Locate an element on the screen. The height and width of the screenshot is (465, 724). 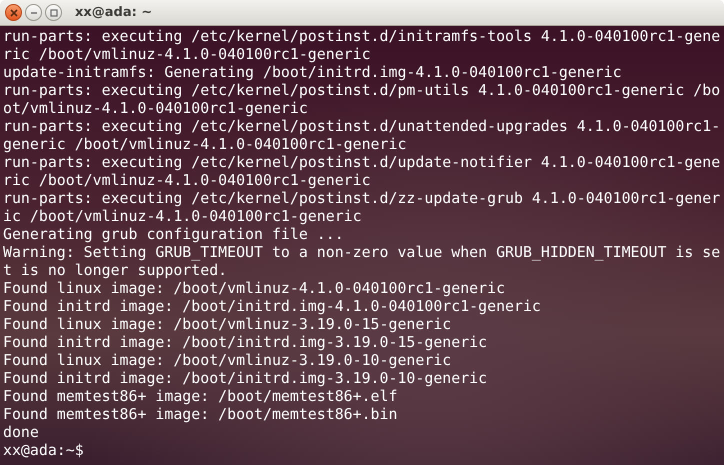
terminal-line: xx@ada:~$ is located at coordinates (44, 450).